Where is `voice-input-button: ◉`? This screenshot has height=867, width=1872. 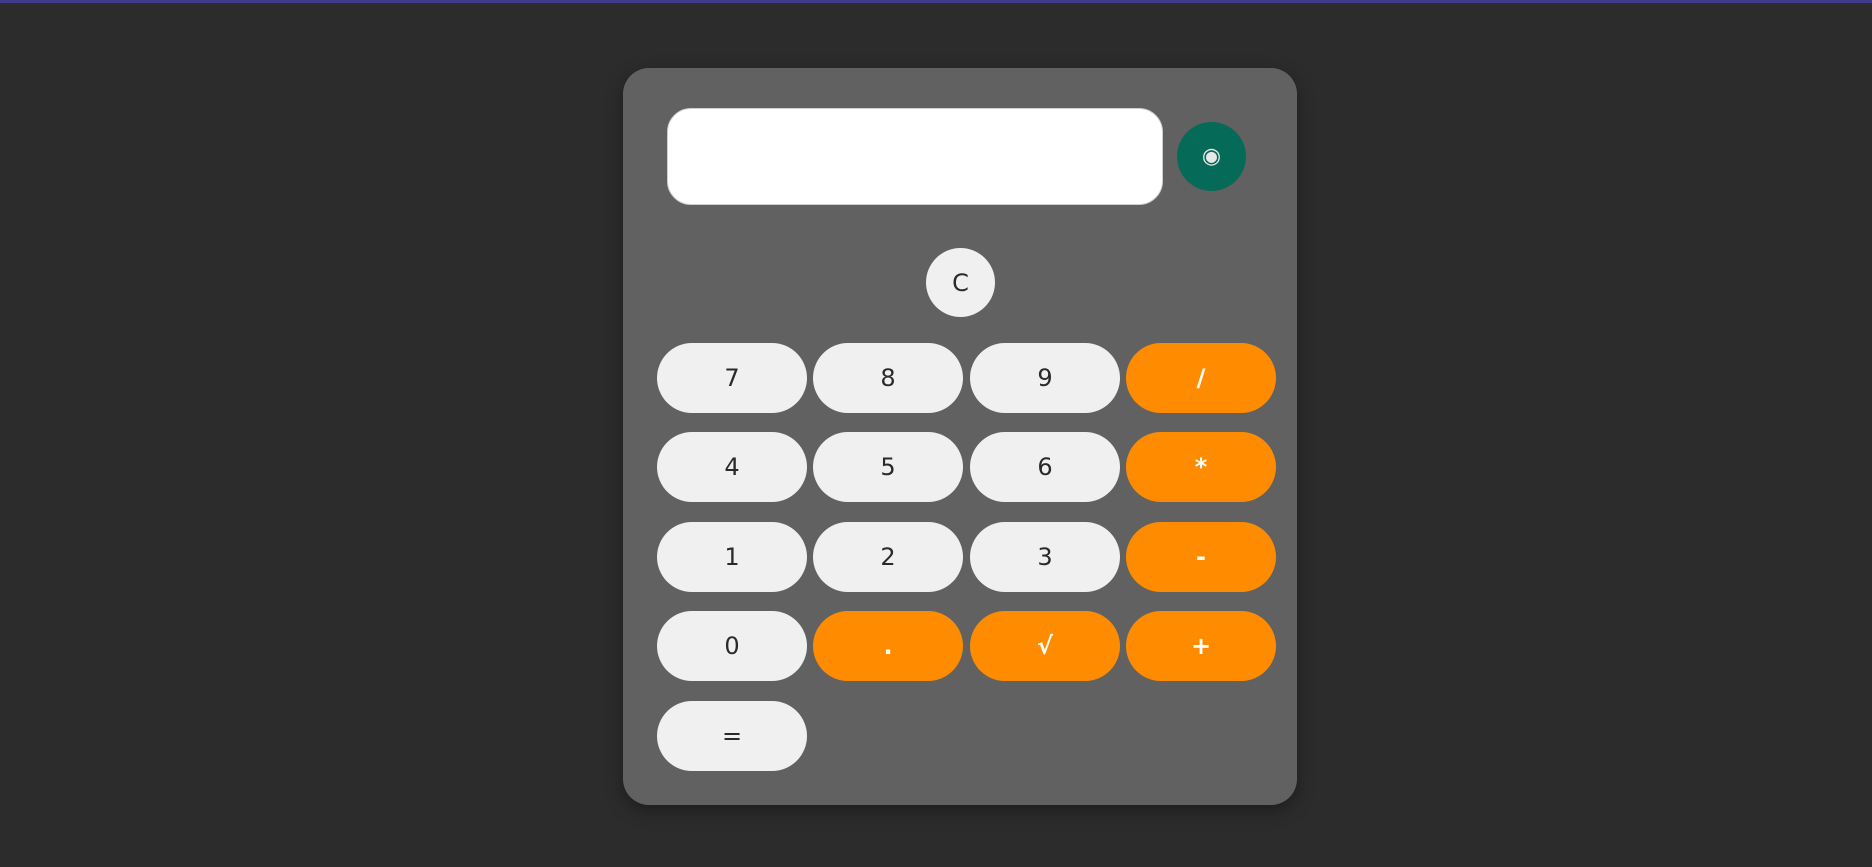 voice-input-button: ◉ is located at coordinates (1211, 156).